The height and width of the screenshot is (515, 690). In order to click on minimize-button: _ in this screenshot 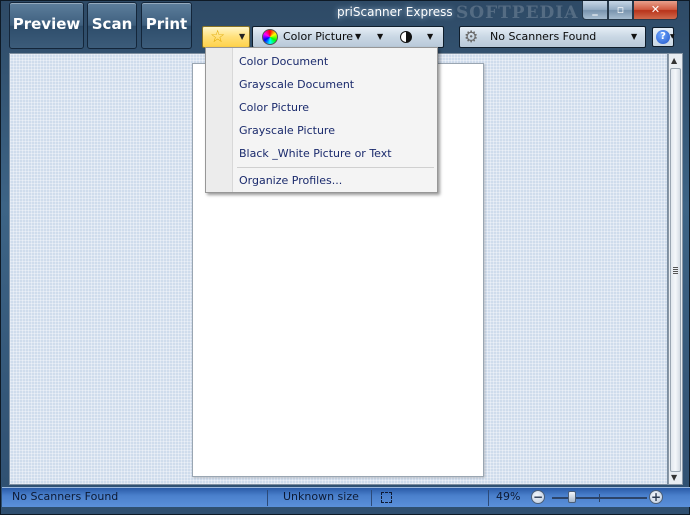, I will do `click(595, 10)`.